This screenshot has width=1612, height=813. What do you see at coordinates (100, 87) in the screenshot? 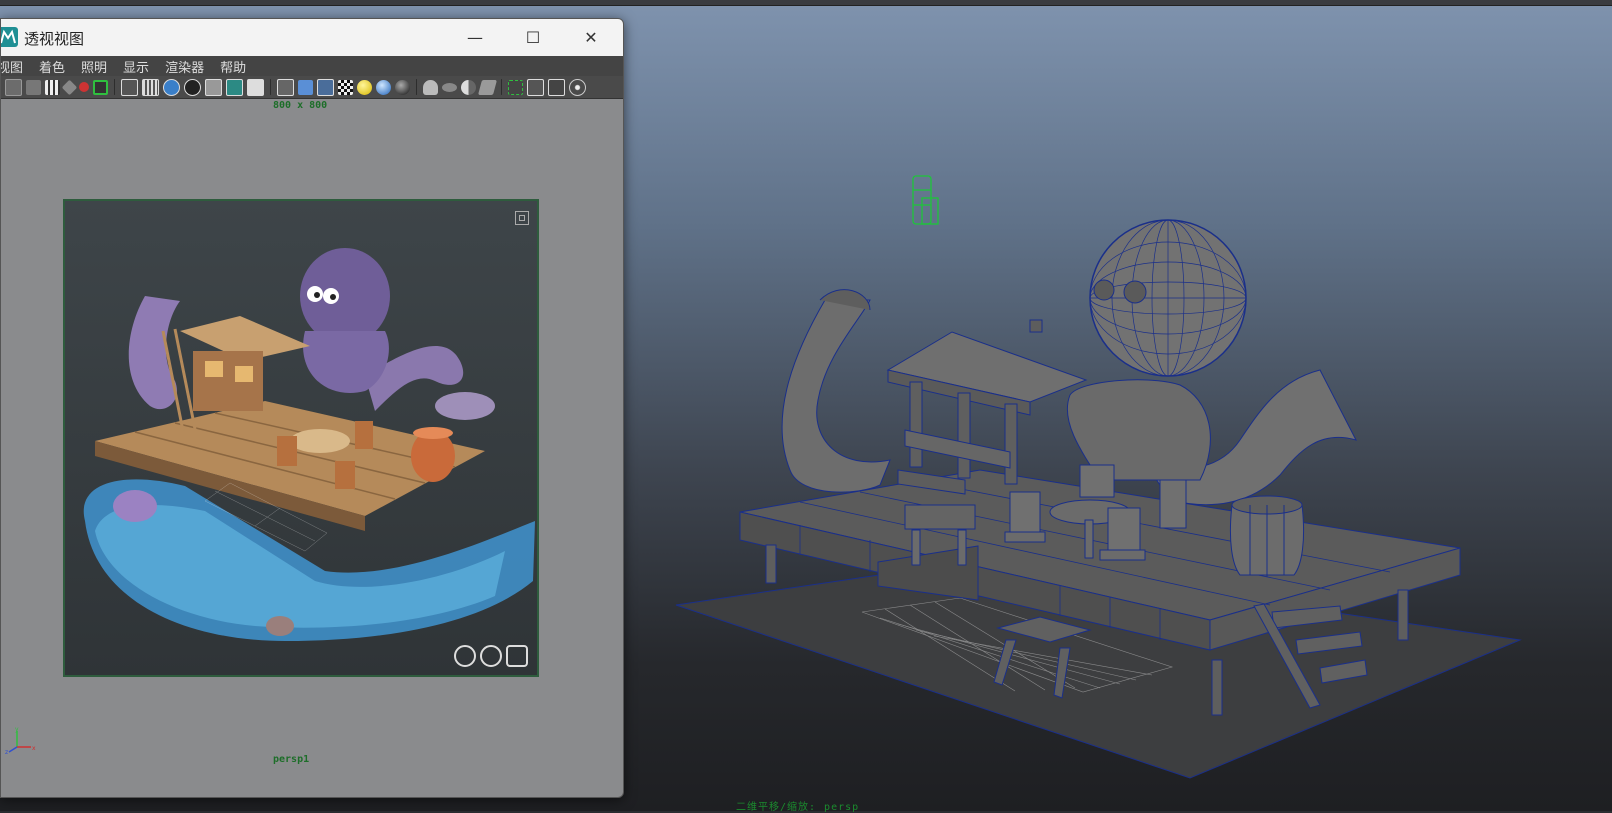
I see `frame-icon` at bounding box center [100, 87].